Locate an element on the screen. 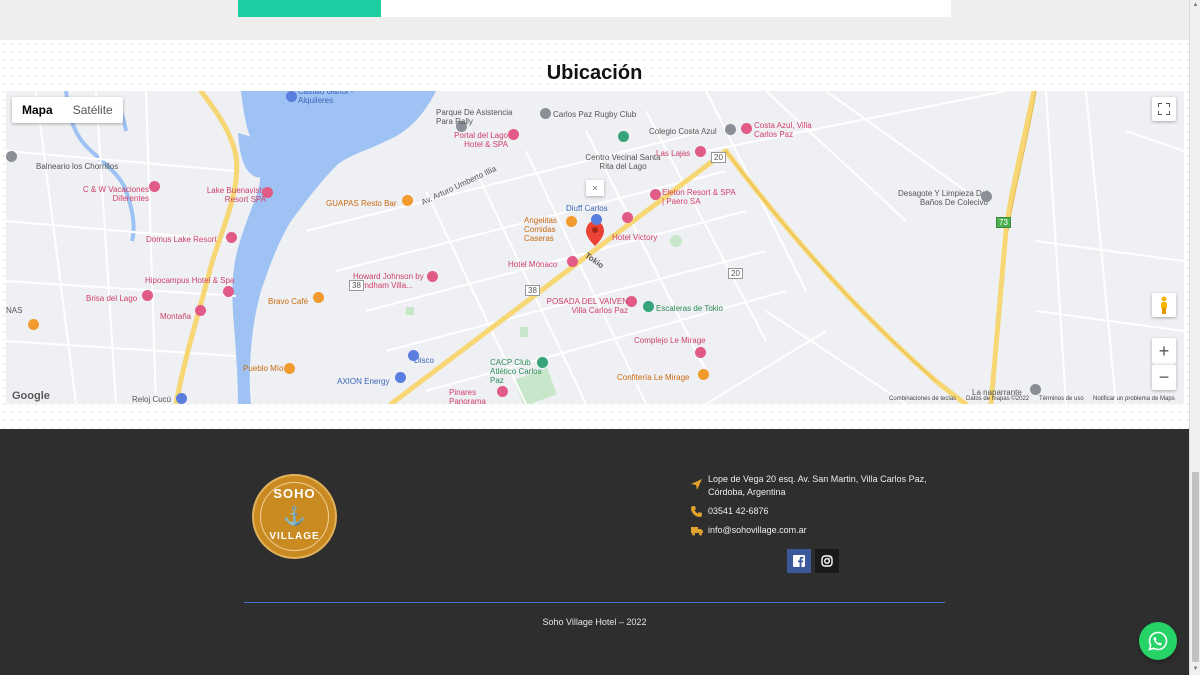 The width and height of the screenshot is (1200, 675). google-logo: Google is located at coordinates (31, 396).